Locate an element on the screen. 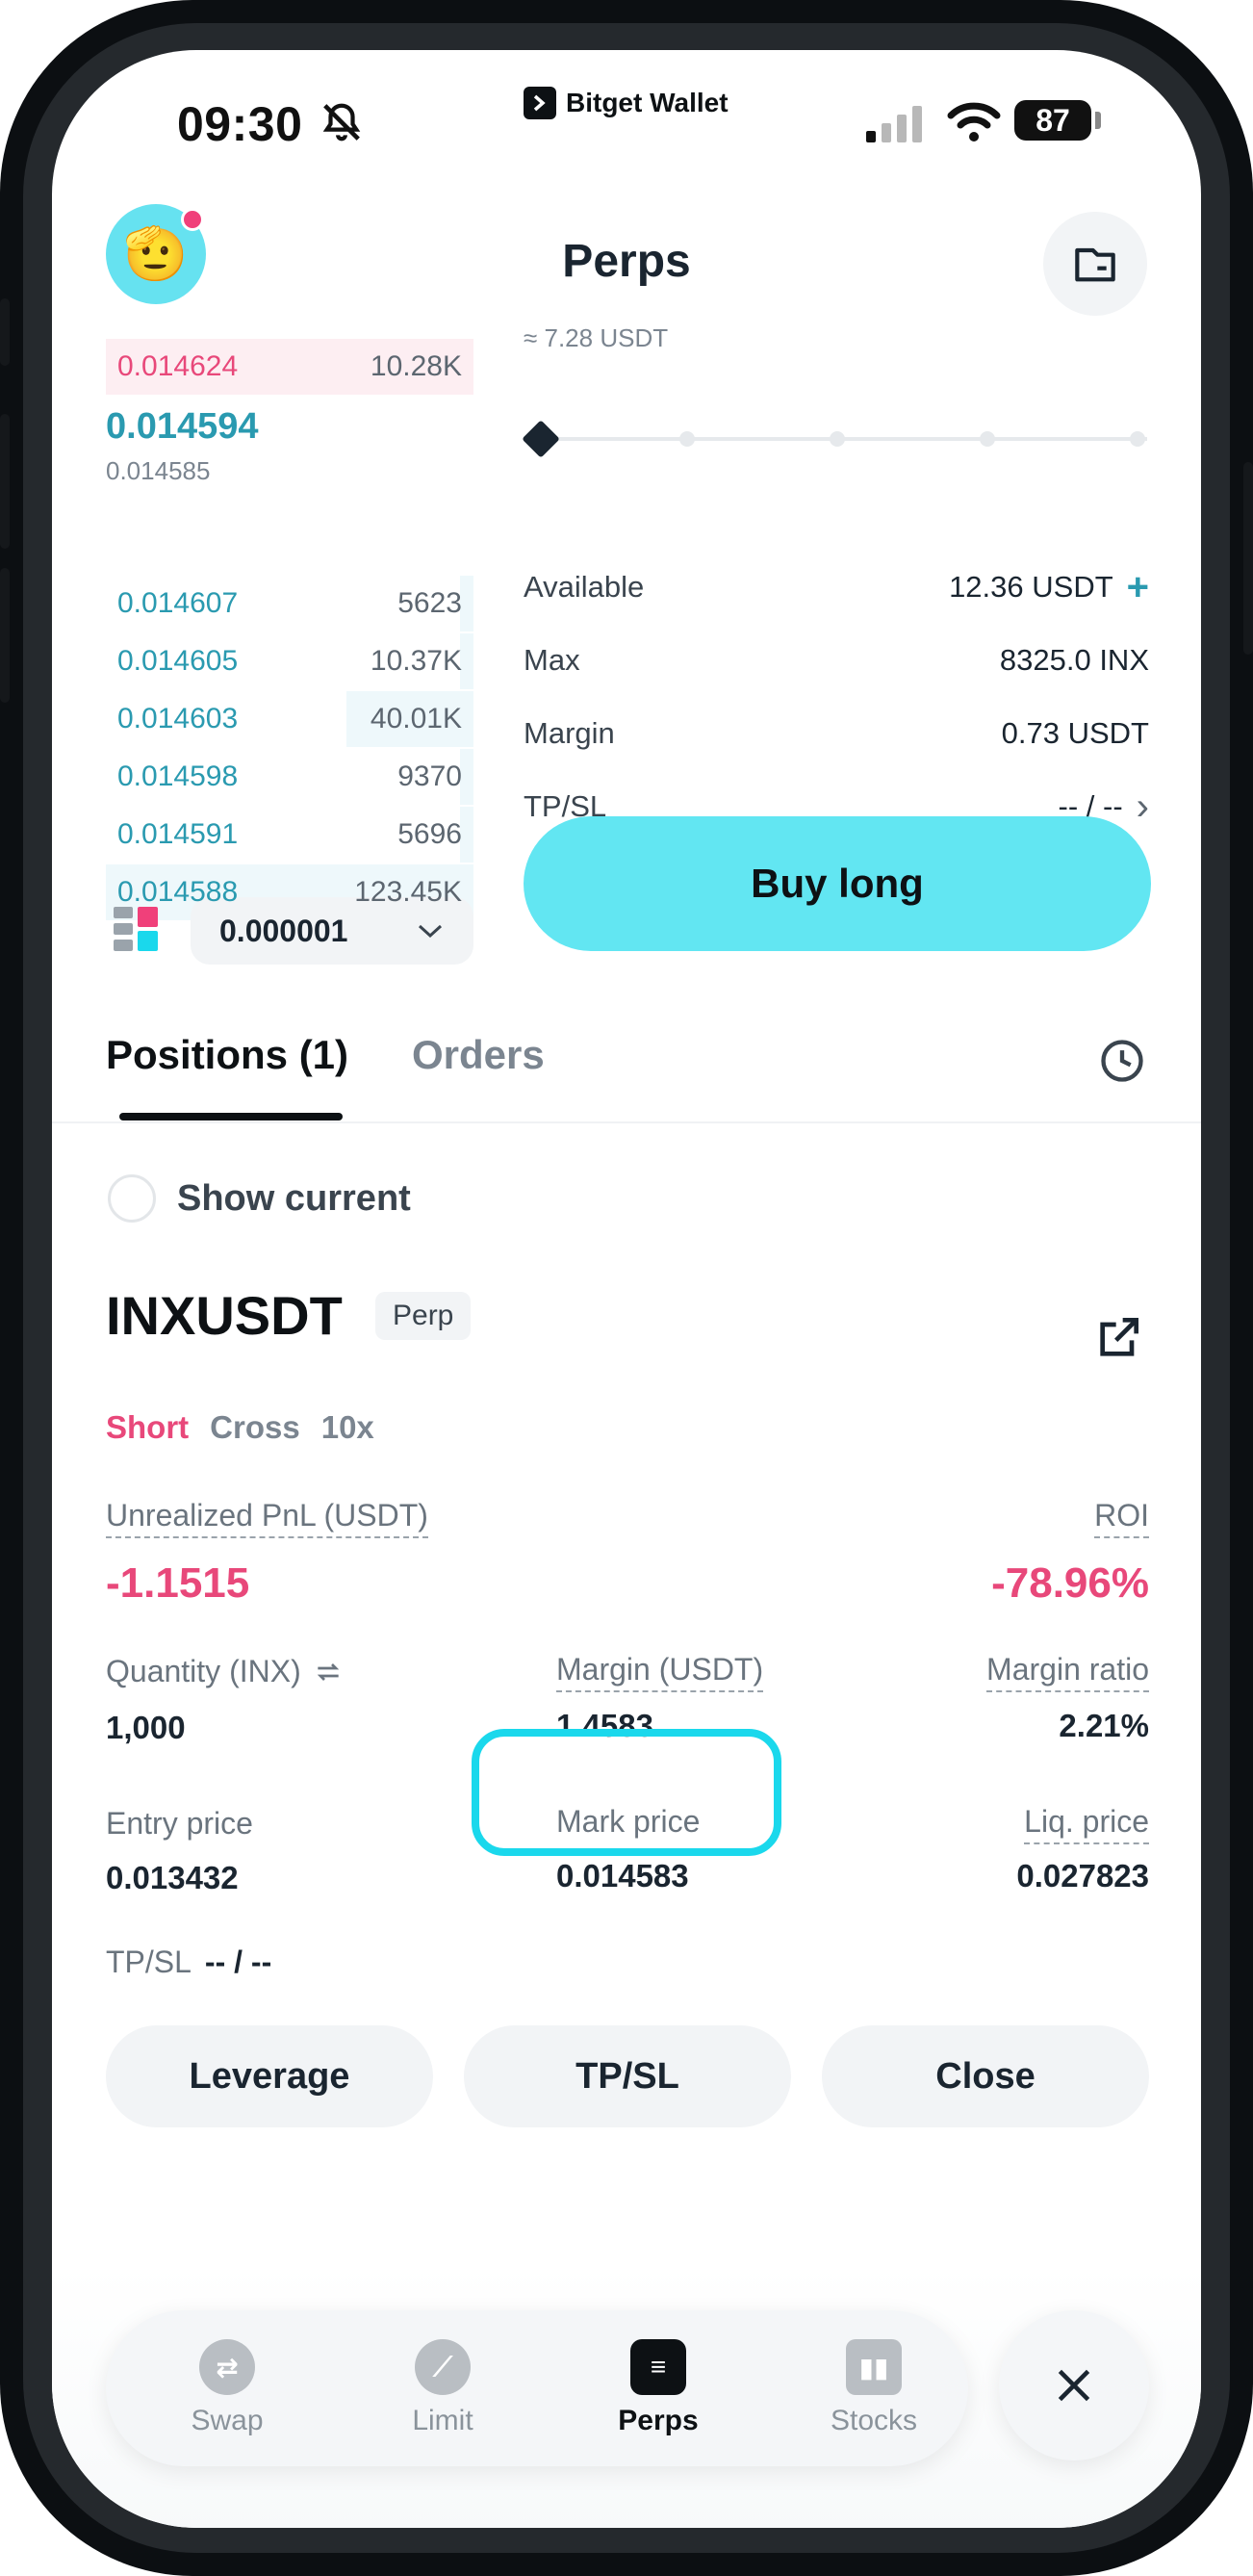 The height and width of the screenshot is (2576, 1253). wifi-icon is located at coordinates (974, 122).